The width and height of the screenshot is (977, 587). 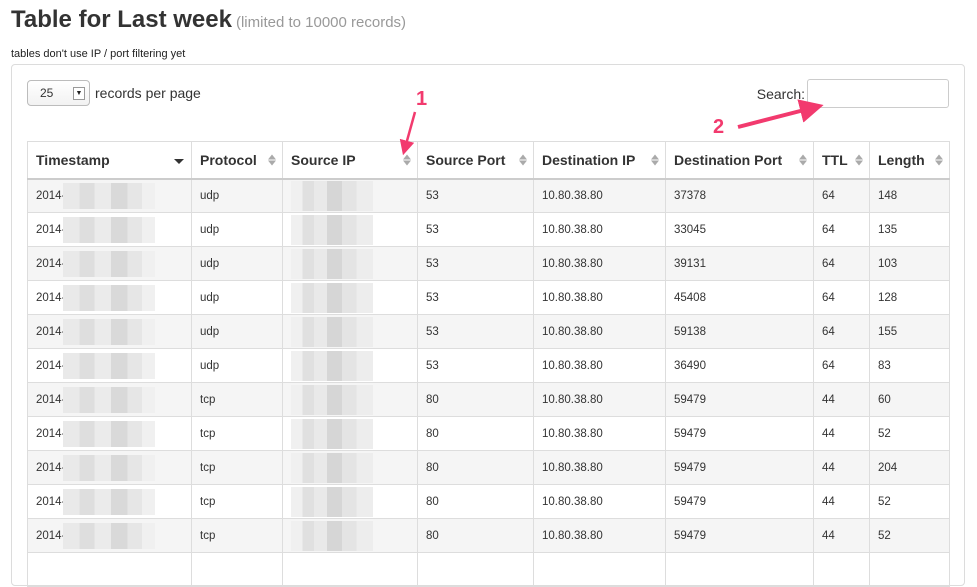 I want to click on cell-length: 128, so click(x=909, y=297).